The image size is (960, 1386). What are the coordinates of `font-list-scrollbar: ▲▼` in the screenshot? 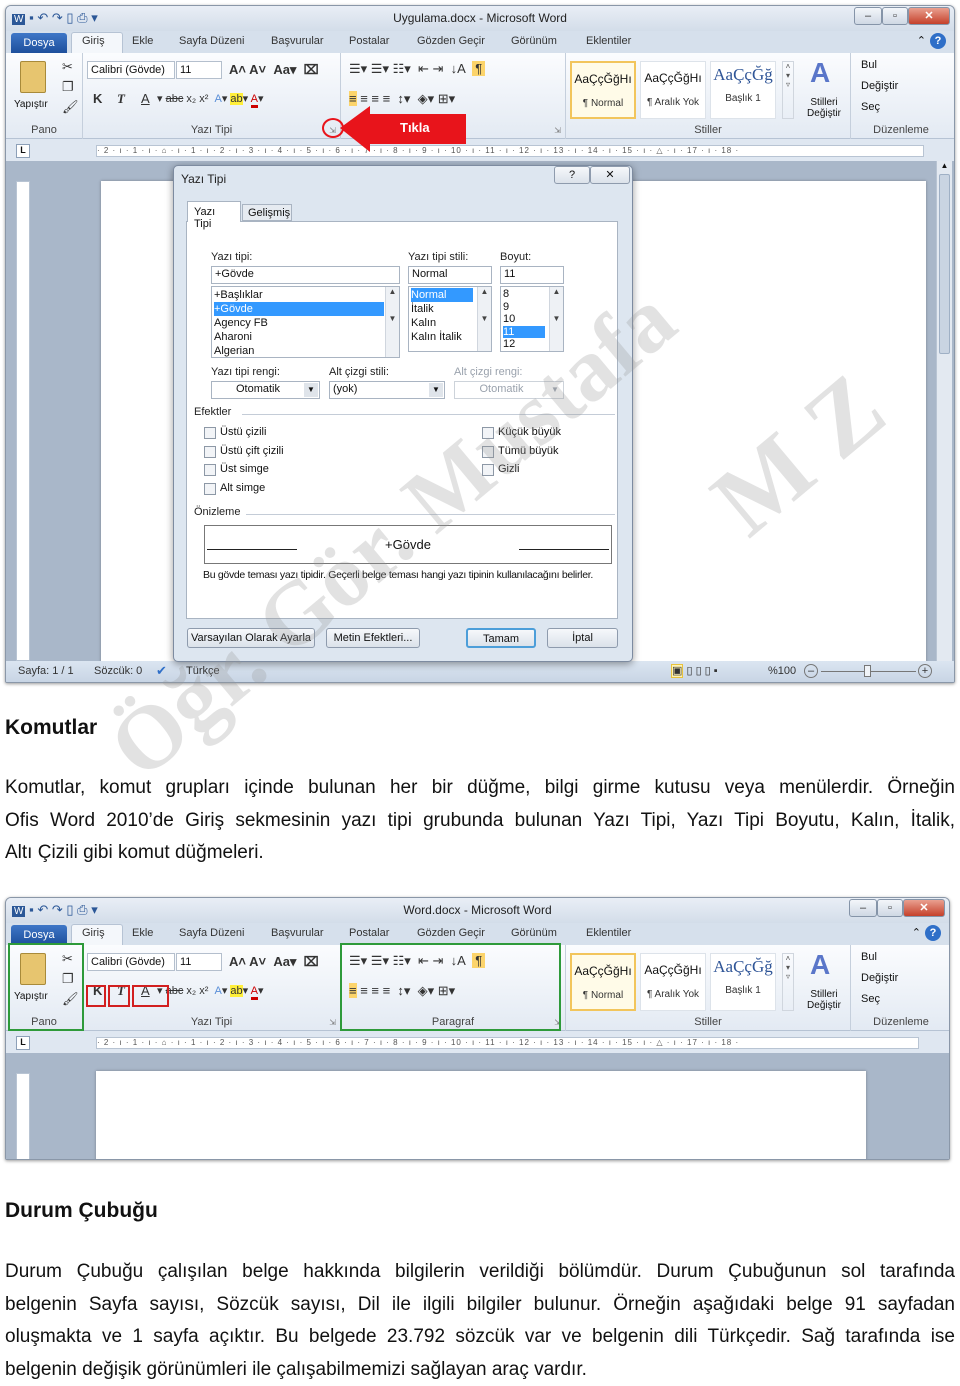 It's located at (392, 322).